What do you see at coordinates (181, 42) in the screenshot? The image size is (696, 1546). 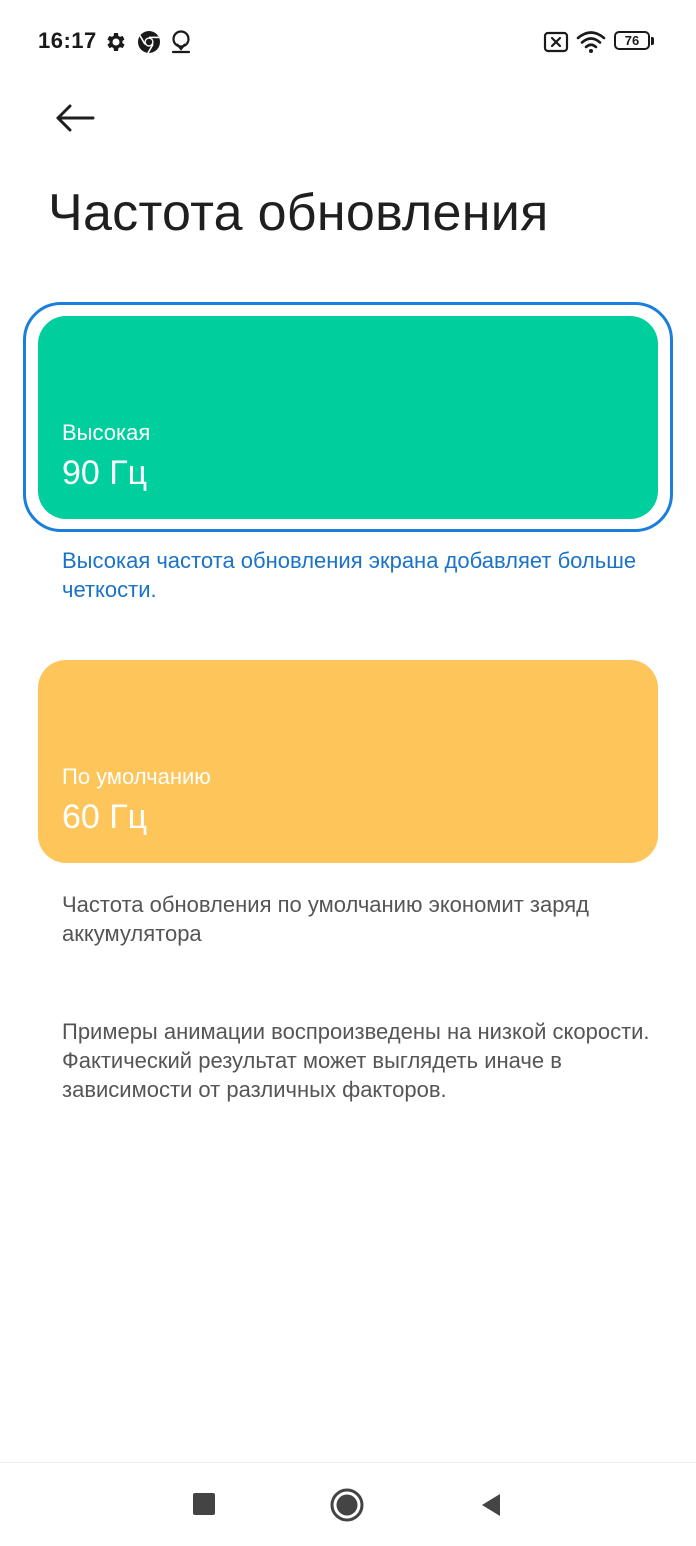 I see `location-icon` at bounding box center [181, 42].